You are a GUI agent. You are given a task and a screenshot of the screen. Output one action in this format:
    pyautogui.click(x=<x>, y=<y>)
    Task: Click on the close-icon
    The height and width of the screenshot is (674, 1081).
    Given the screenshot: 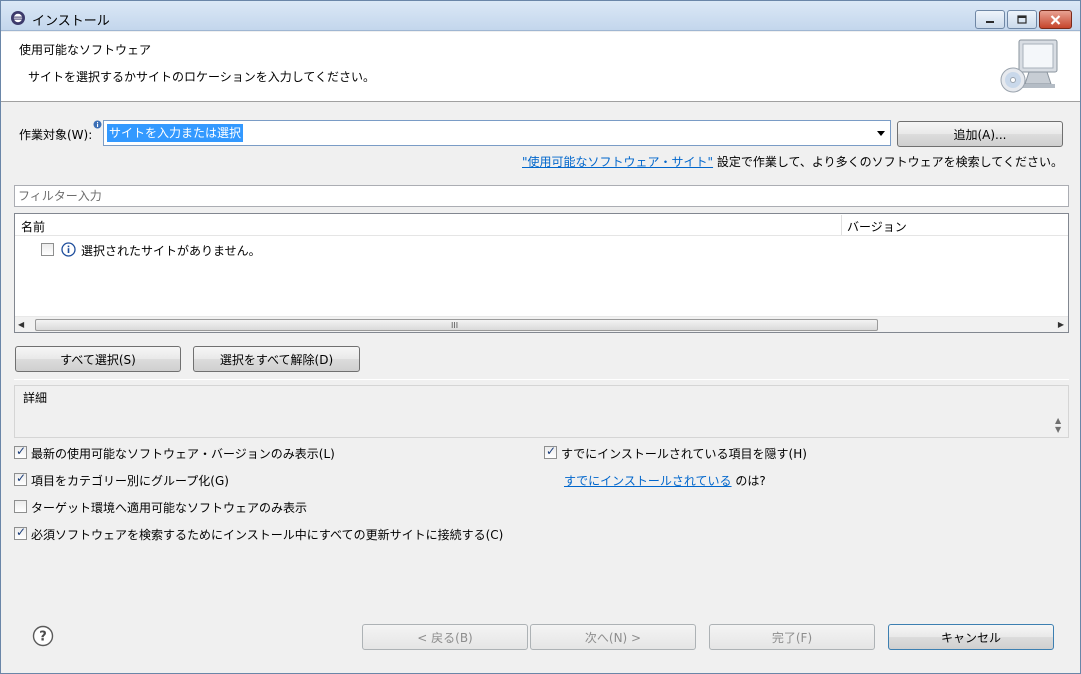 What is the action you would take?
    pyautogui.click(x=1055, y=19)
    